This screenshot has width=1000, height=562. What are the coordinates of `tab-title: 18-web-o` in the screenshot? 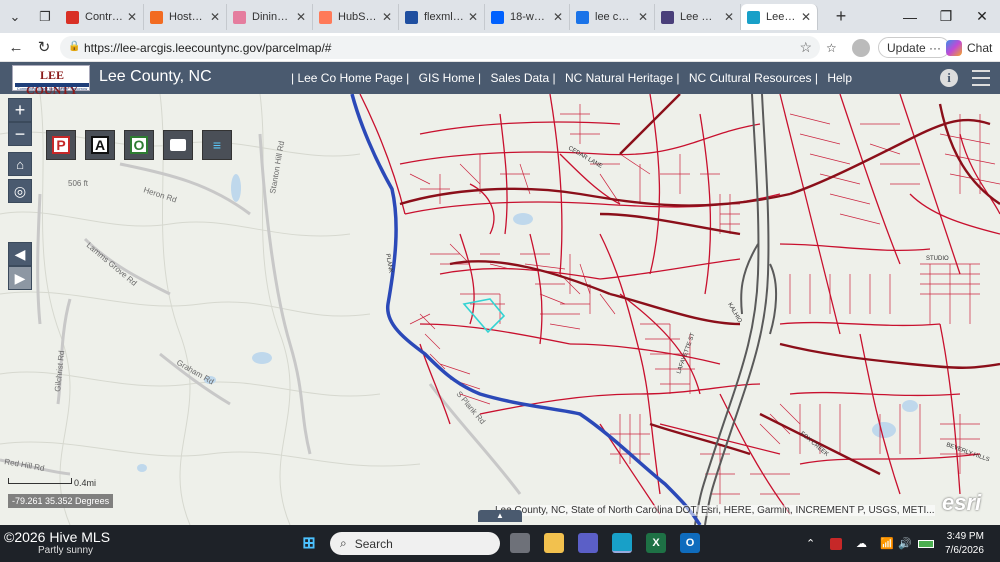 It's located at (529, 17).